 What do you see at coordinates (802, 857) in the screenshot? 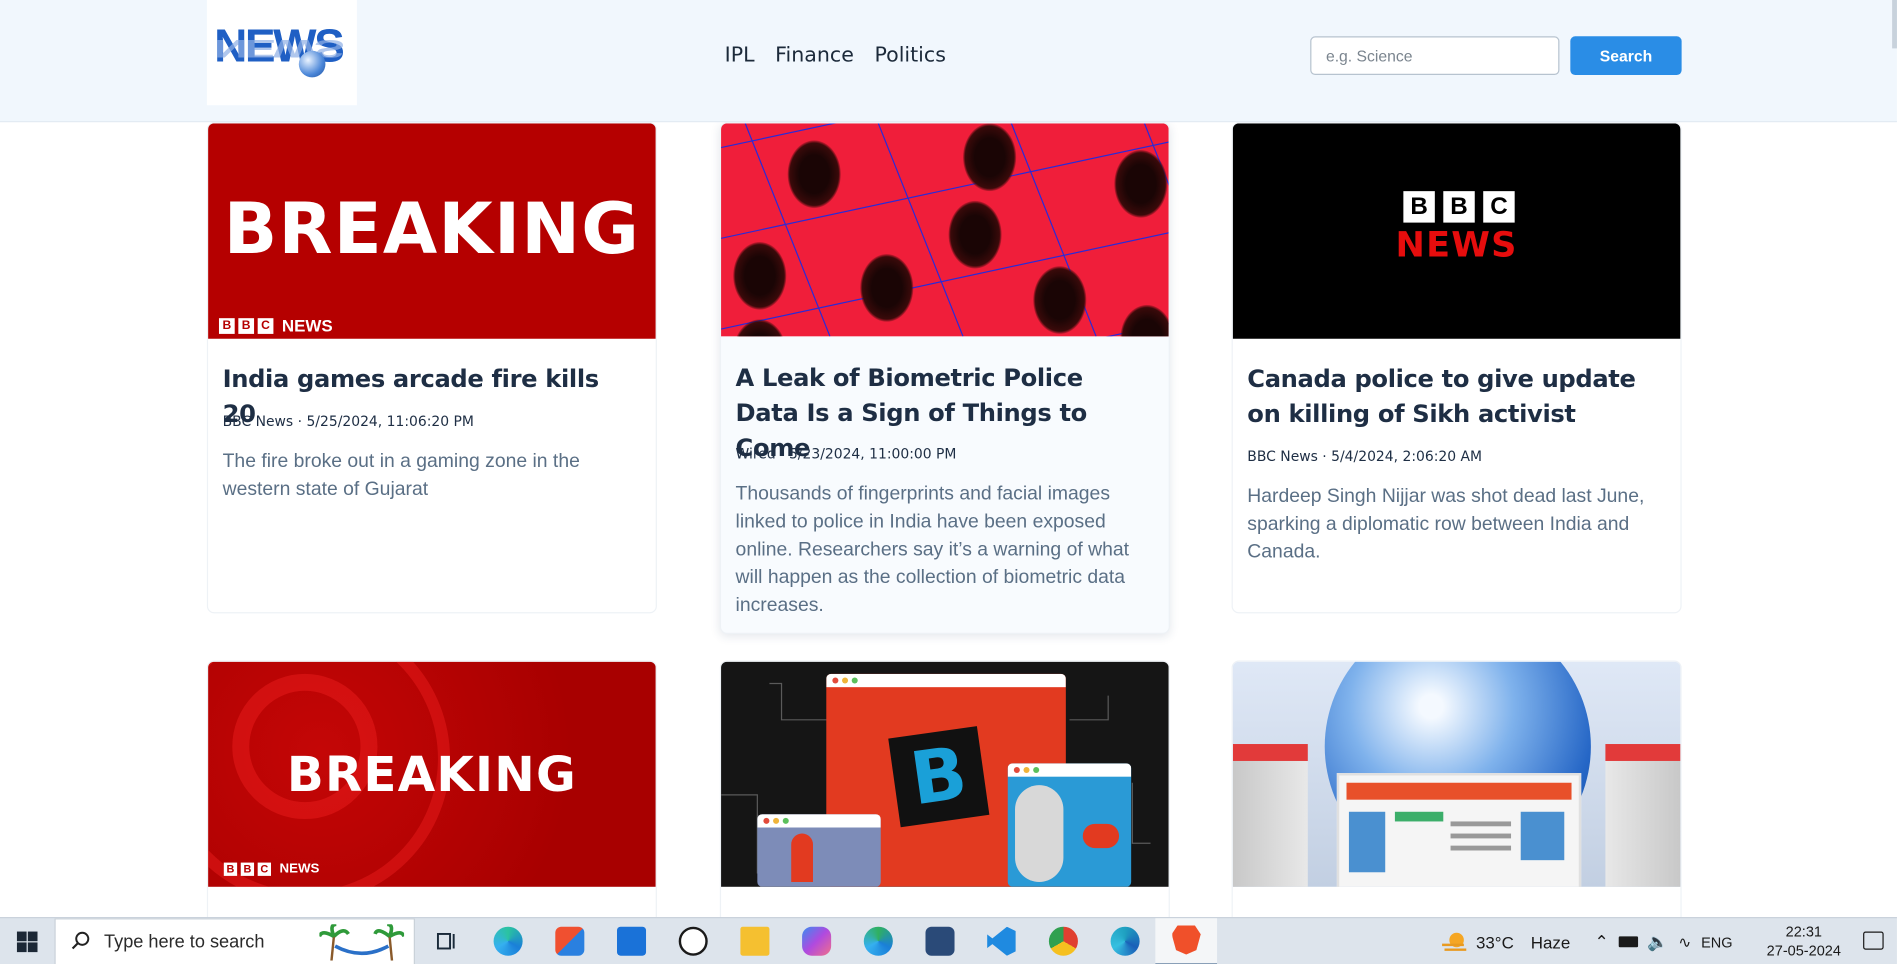
I see `hand-cursor-icon` at bounding box center [802, 857].